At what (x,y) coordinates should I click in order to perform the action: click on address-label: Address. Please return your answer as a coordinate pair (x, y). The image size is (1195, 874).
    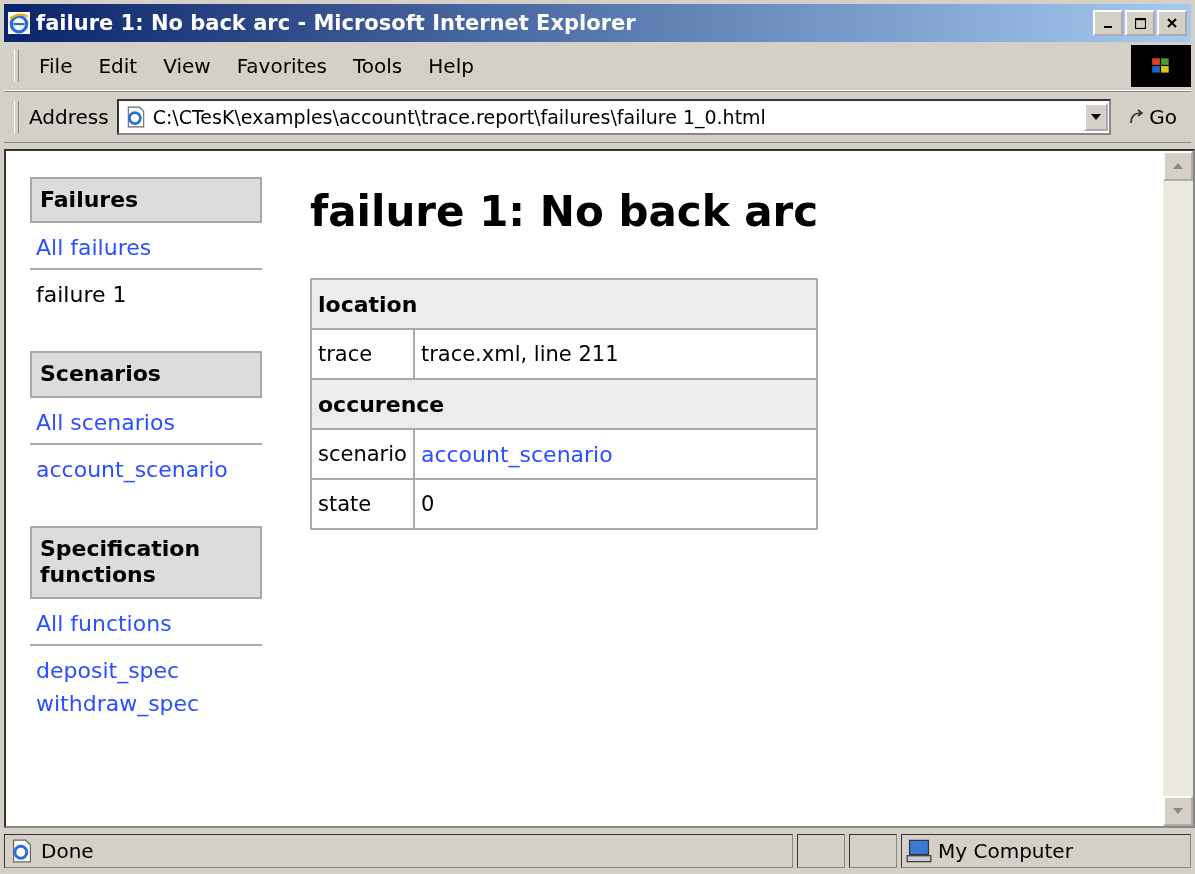
    Looking at the image, I should click on (69, 117).